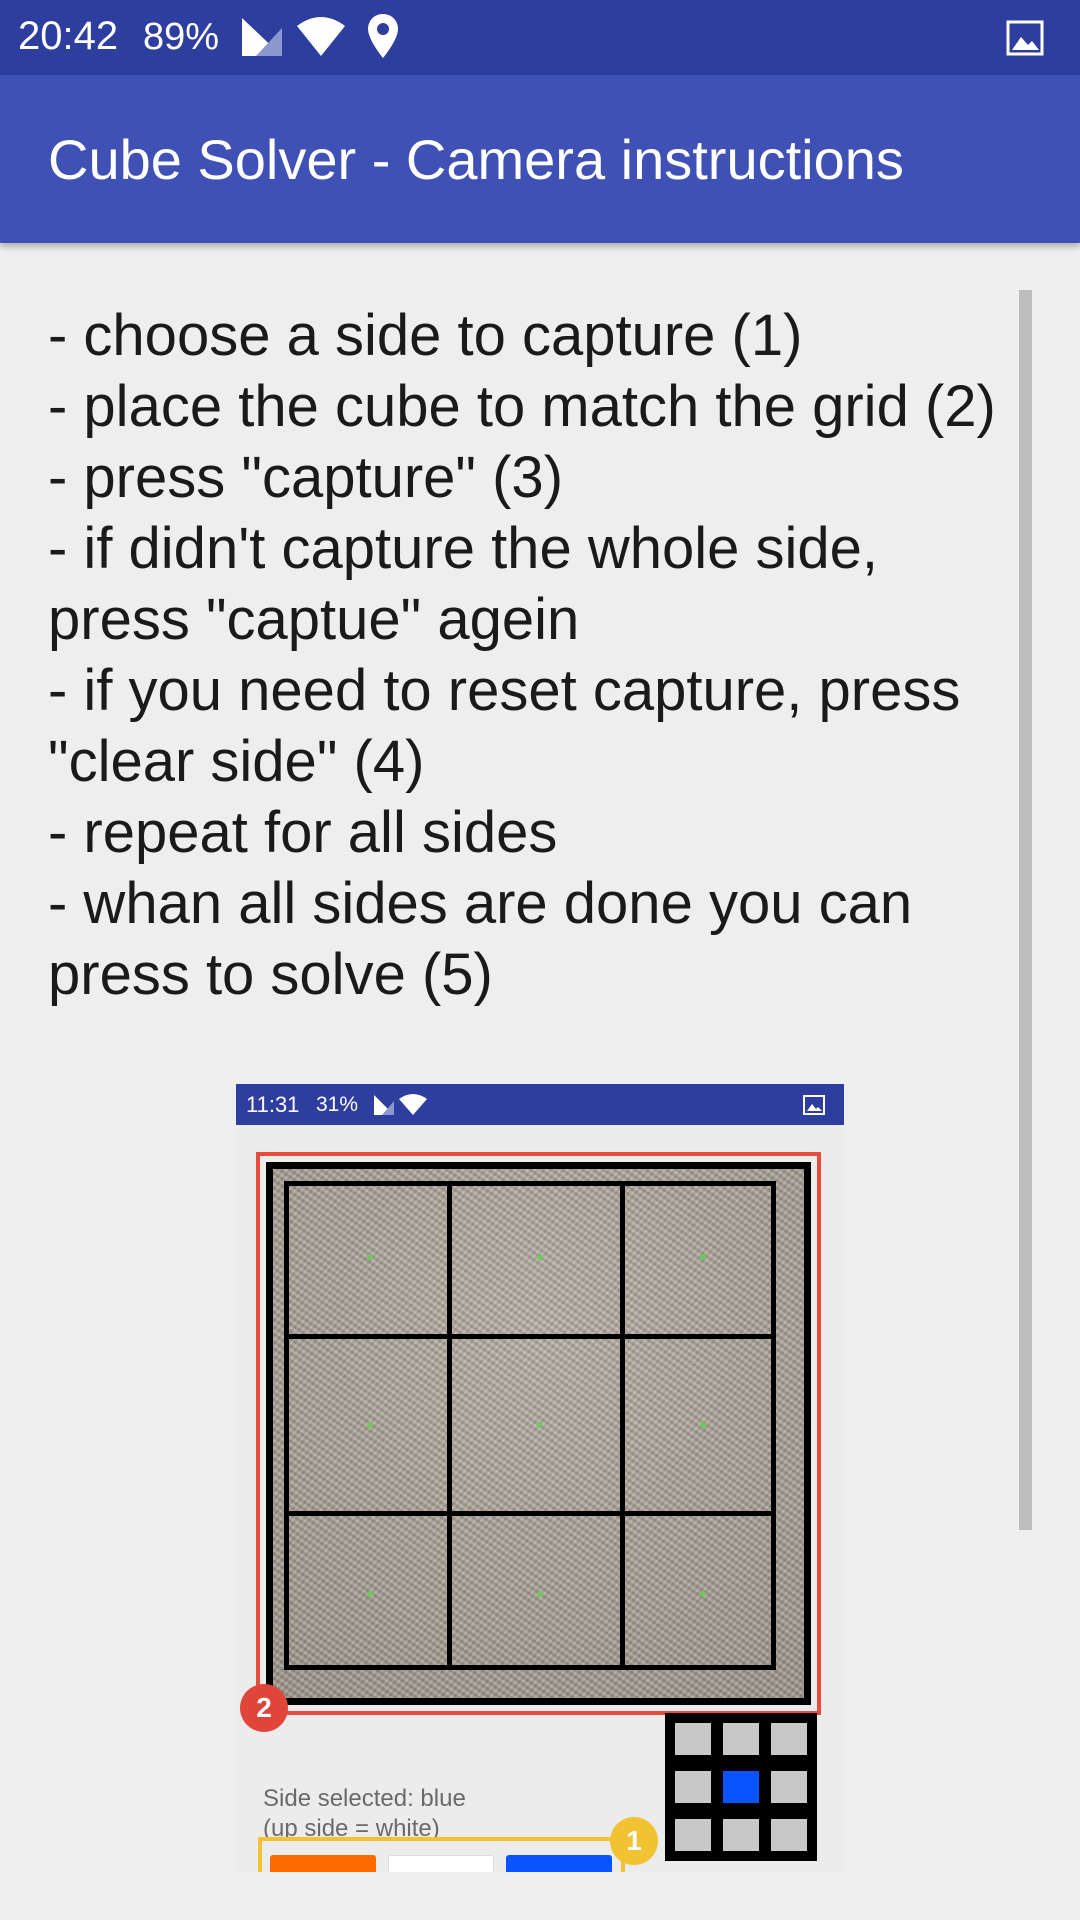  What do you see at coordinates (1025, 910) in the screenshot?
I see `scrollbar` at bounding box center [1025, 910].